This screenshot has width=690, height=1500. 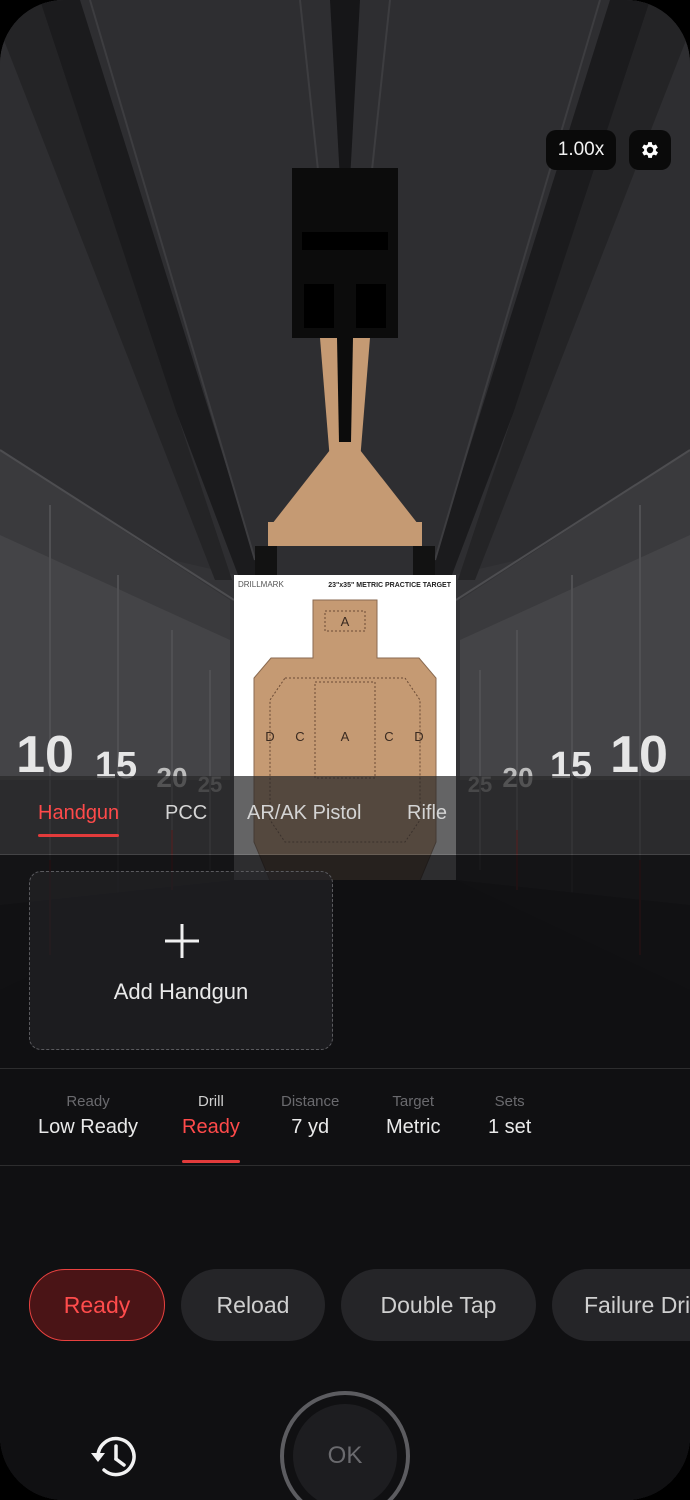 What do you see at coordinates (310, 1127) in the screenshot?
I see `setting-value: 7 yd` at bounding box center [310, 1127].